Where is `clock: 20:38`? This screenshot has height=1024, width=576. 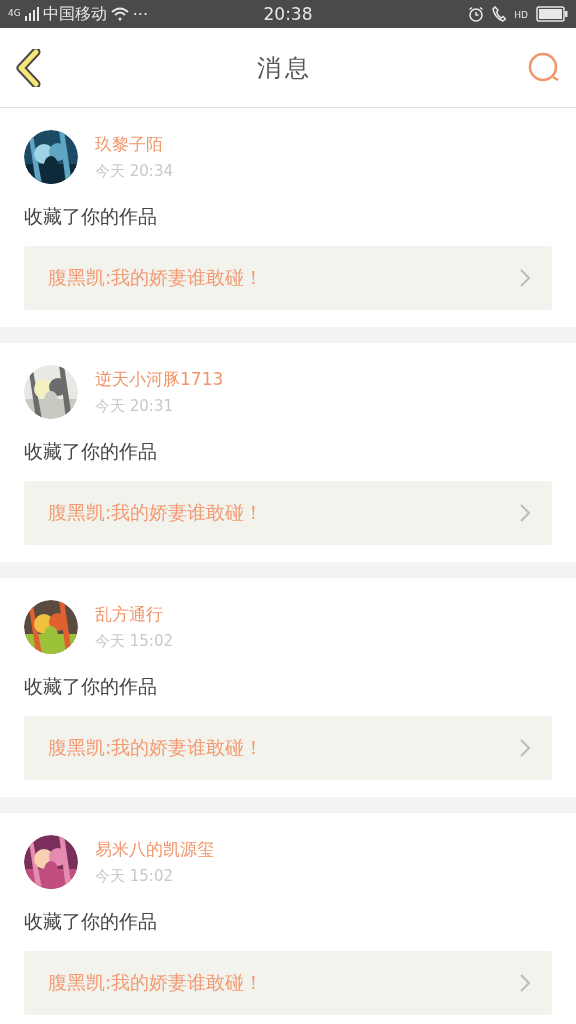
clock: 20:38 is located at coordinates (288, 14).